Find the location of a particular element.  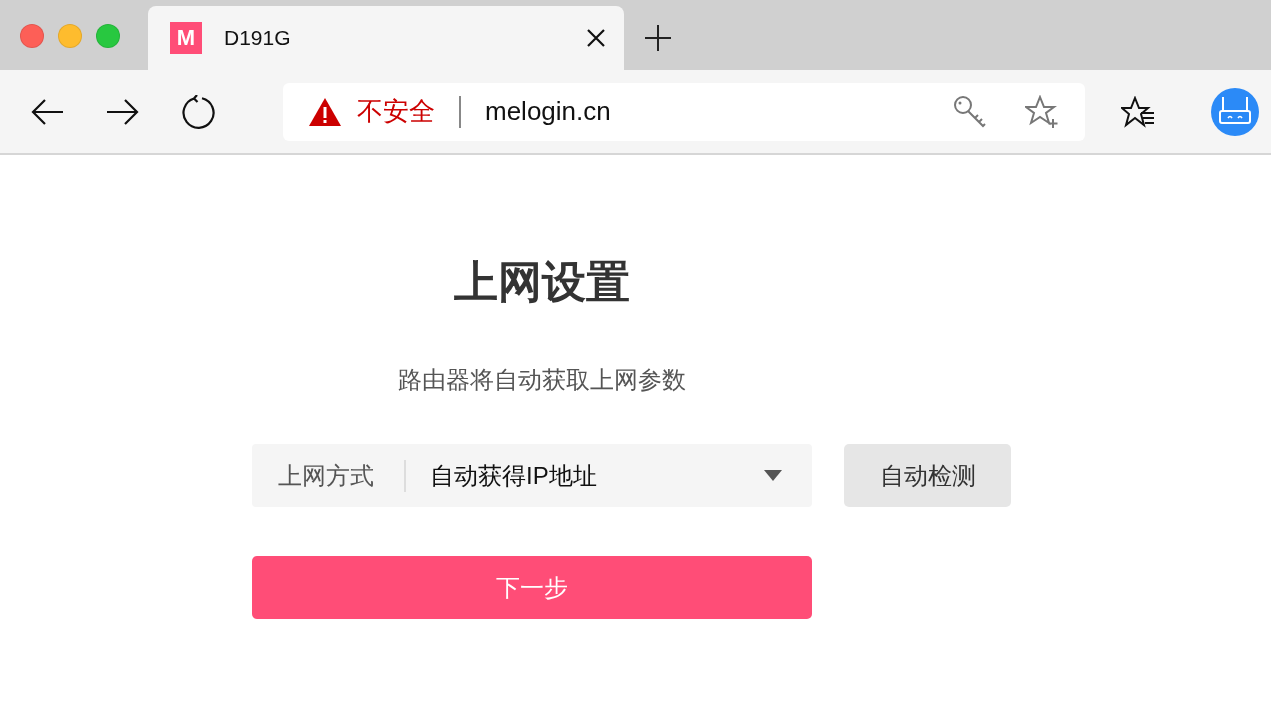

page-subtitle: 路由器将自动获取上网参数 is located at coordinates (542, 380).